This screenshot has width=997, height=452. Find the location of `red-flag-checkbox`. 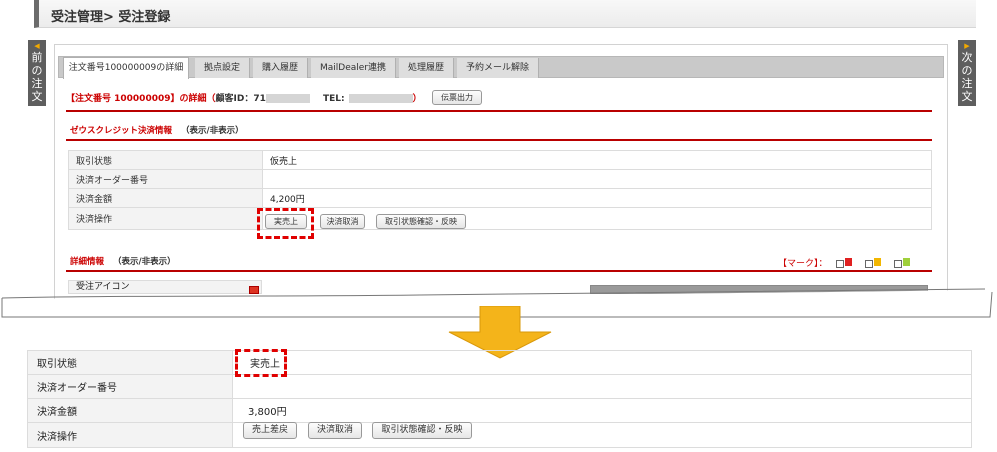

red-flag-checkbox is located at coordinates (844, 262).